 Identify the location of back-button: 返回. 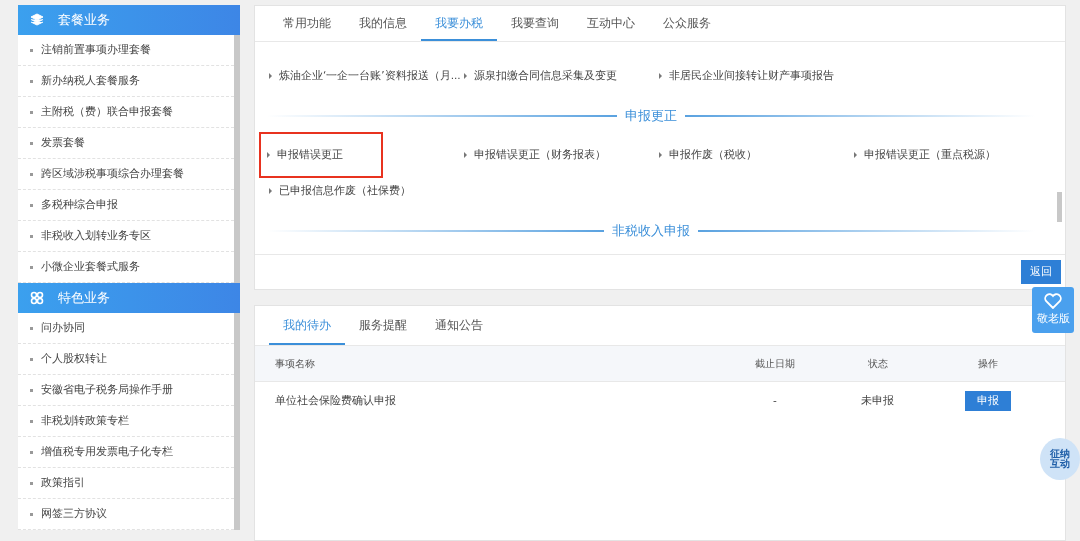
(1041, 272).